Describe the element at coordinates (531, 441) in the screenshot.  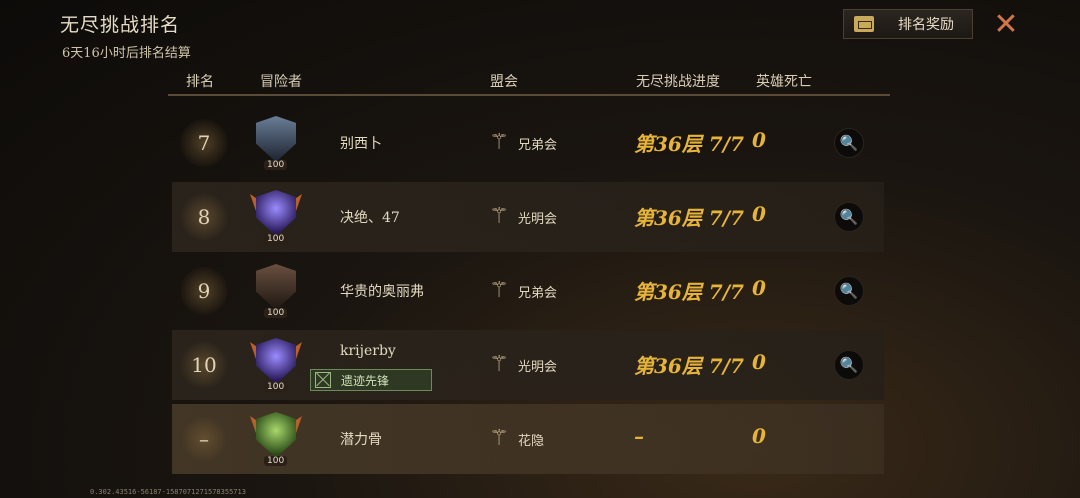
I see `guild-name: 花隐` at that location.